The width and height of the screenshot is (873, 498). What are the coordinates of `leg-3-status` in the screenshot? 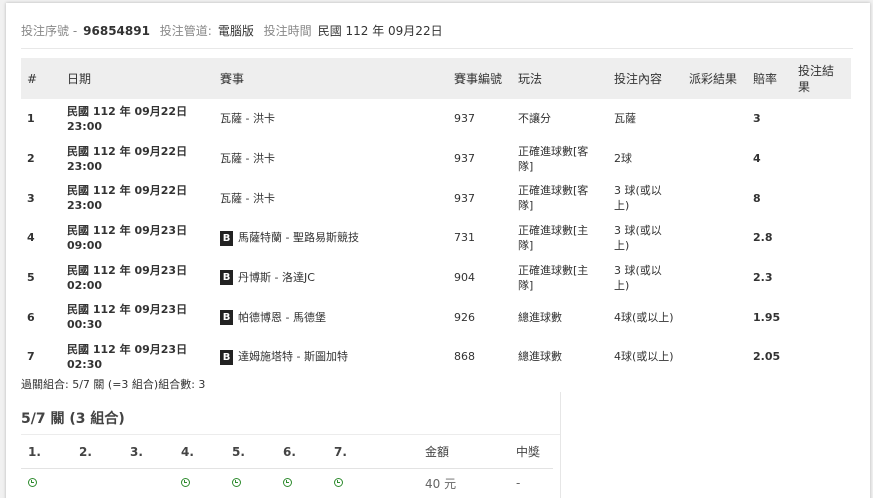 It's located at (148, 482).